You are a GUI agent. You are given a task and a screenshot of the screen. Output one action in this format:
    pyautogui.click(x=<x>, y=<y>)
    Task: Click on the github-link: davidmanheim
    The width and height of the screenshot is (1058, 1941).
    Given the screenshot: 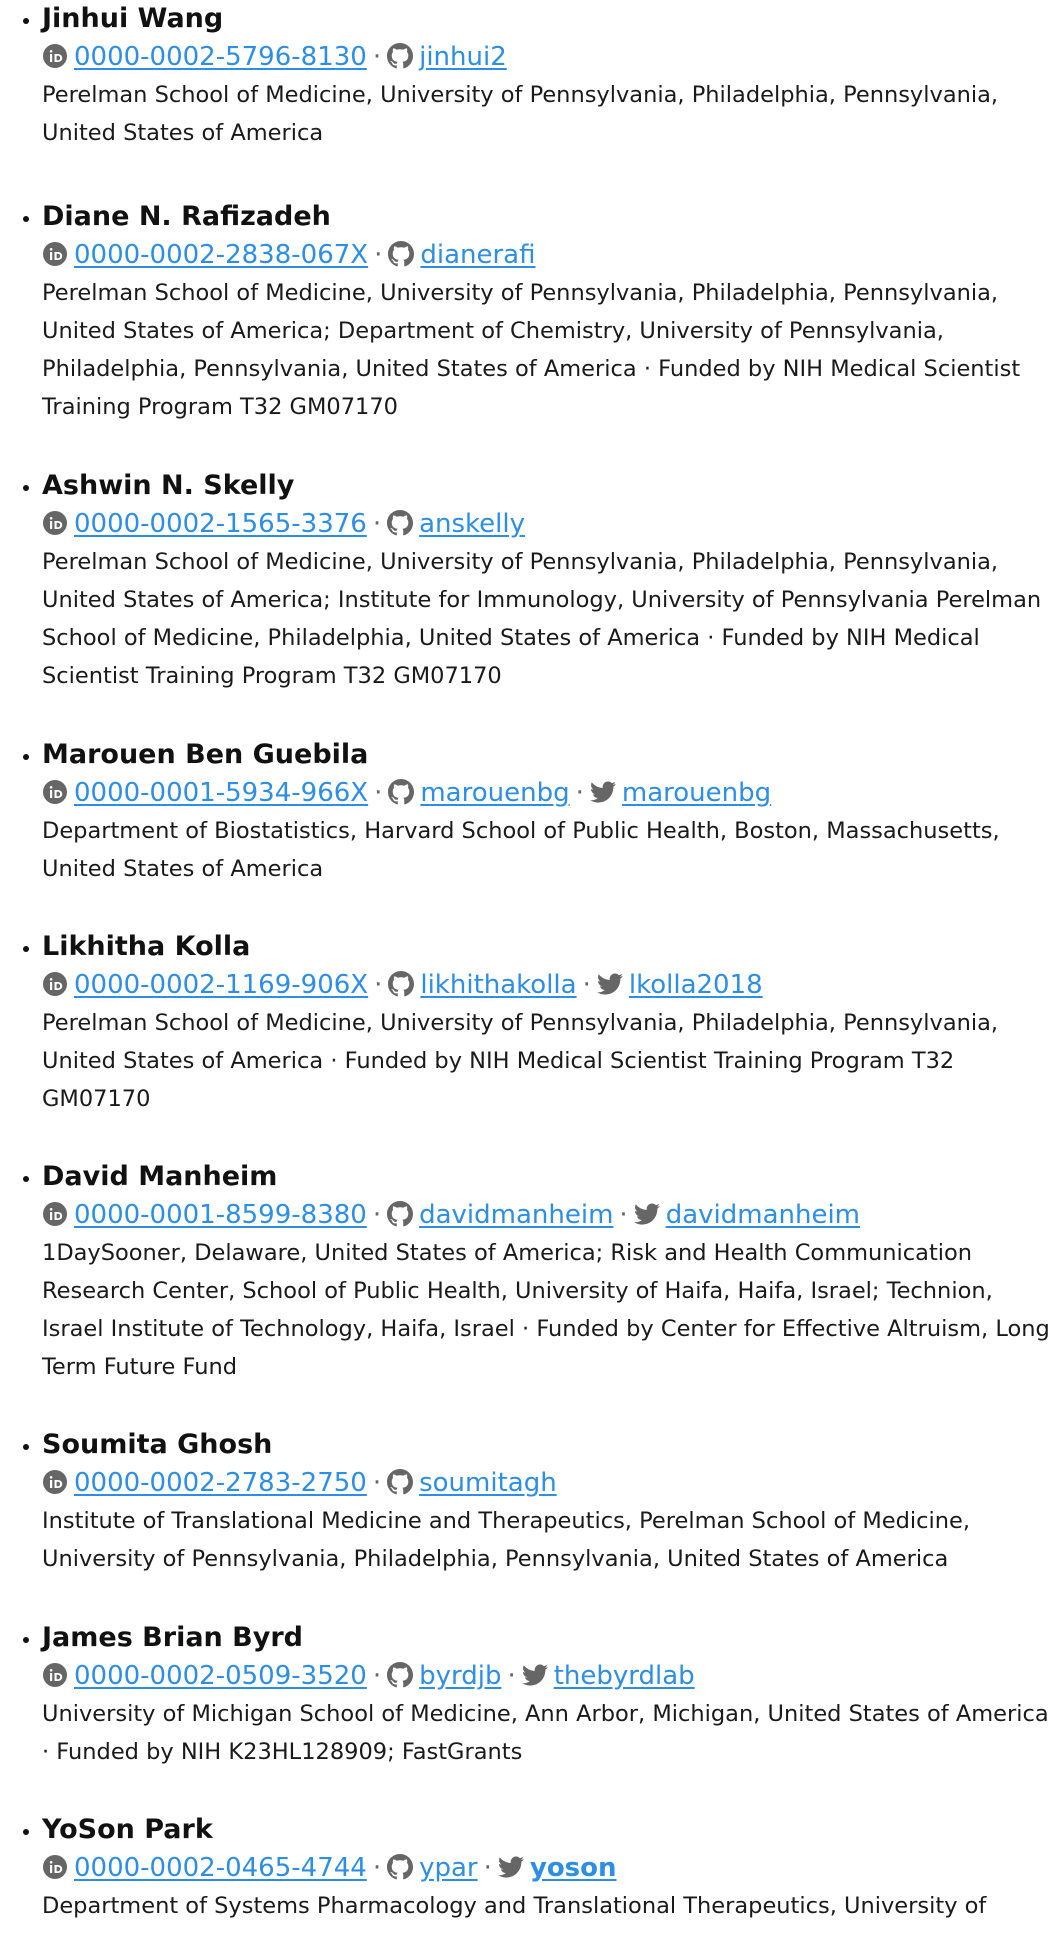 What is the action you would take?
    pyautogui.click(x=516, y=1215)
    